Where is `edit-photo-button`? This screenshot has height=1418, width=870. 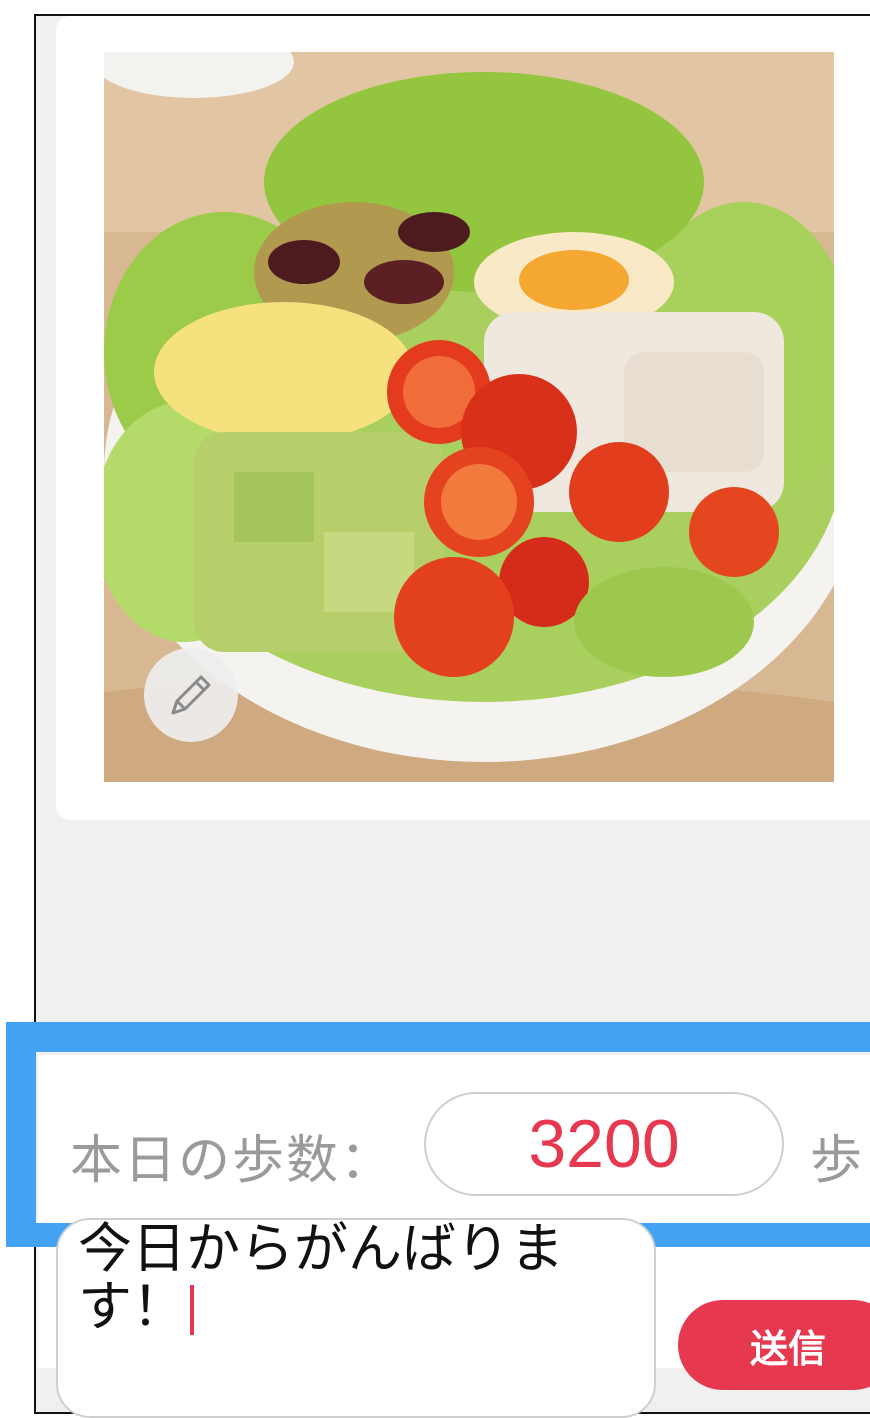 edit-photo-button is located at coordinates (191, 695).